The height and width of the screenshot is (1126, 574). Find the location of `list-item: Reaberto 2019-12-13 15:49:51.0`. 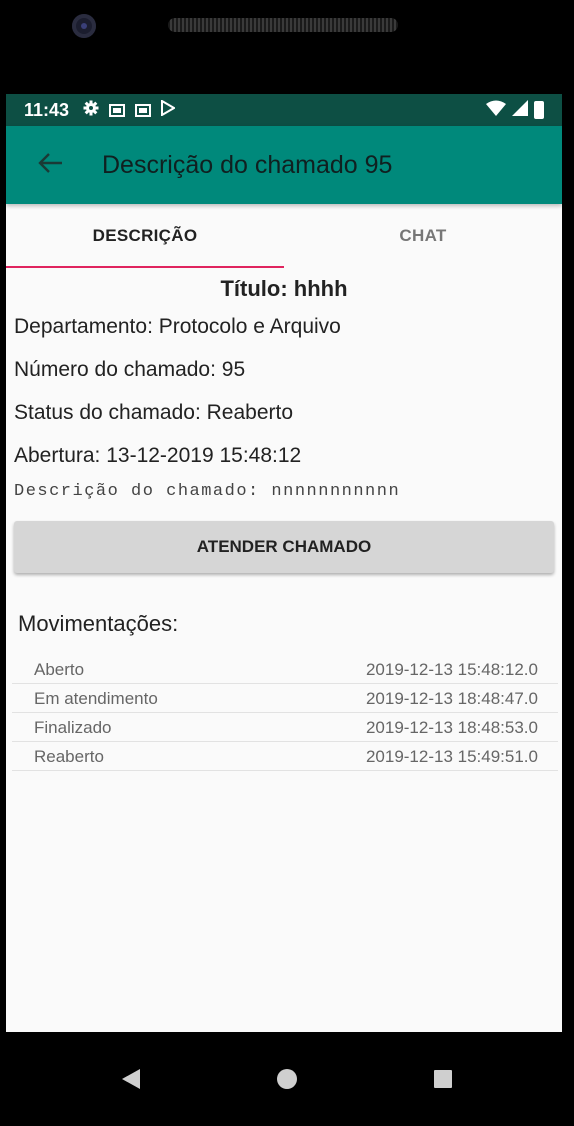

list-item: Reaberto 2019-12-13 15:49:51.0 is located at coordinates (285, 756).